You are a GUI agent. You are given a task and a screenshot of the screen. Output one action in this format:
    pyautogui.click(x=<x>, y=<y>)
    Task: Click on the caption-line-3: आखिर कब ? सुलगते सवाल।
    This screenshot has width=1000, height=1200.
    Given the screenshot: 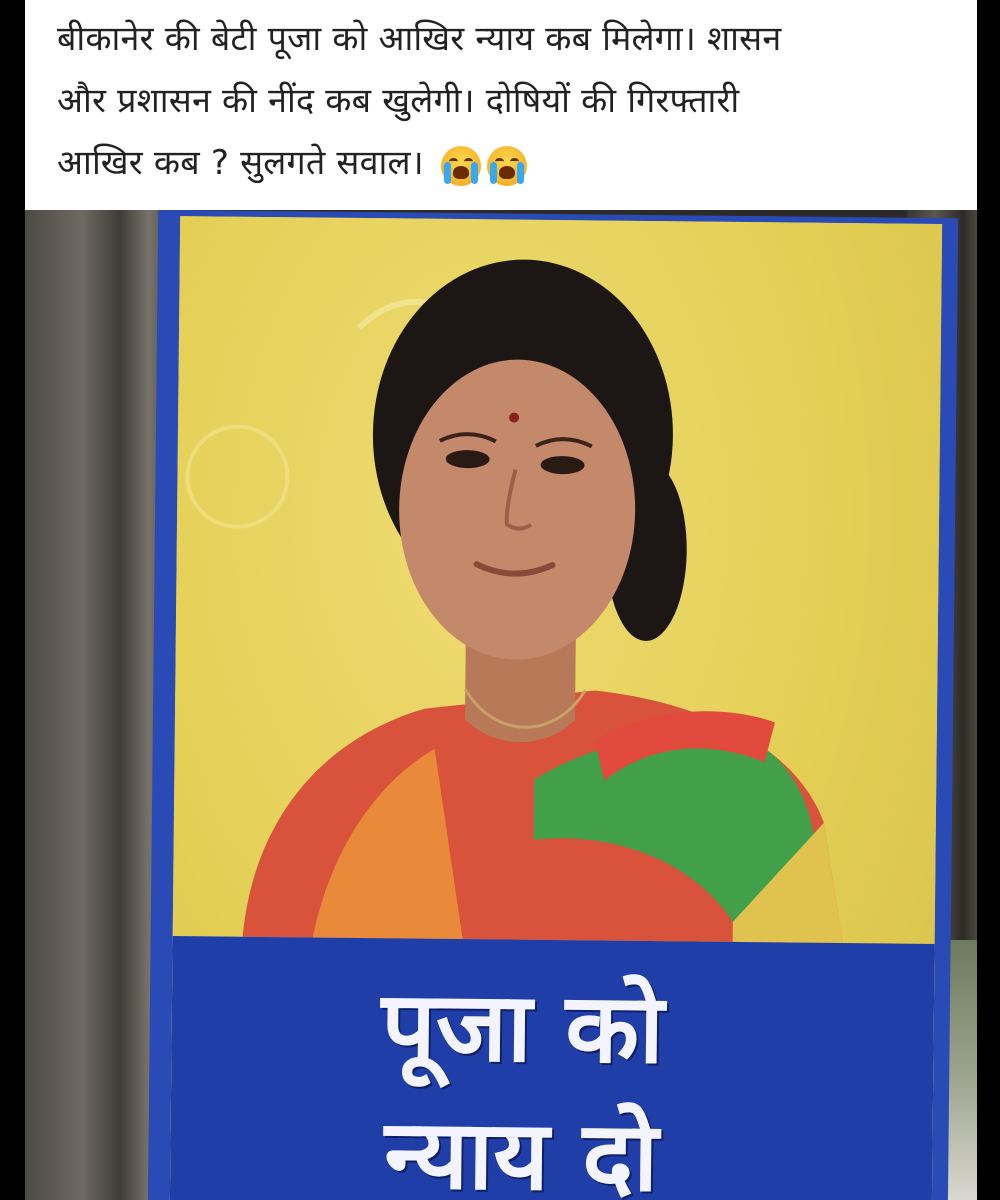 What is the action you would take?
    pyautogui.click(x=507, y=164)
    